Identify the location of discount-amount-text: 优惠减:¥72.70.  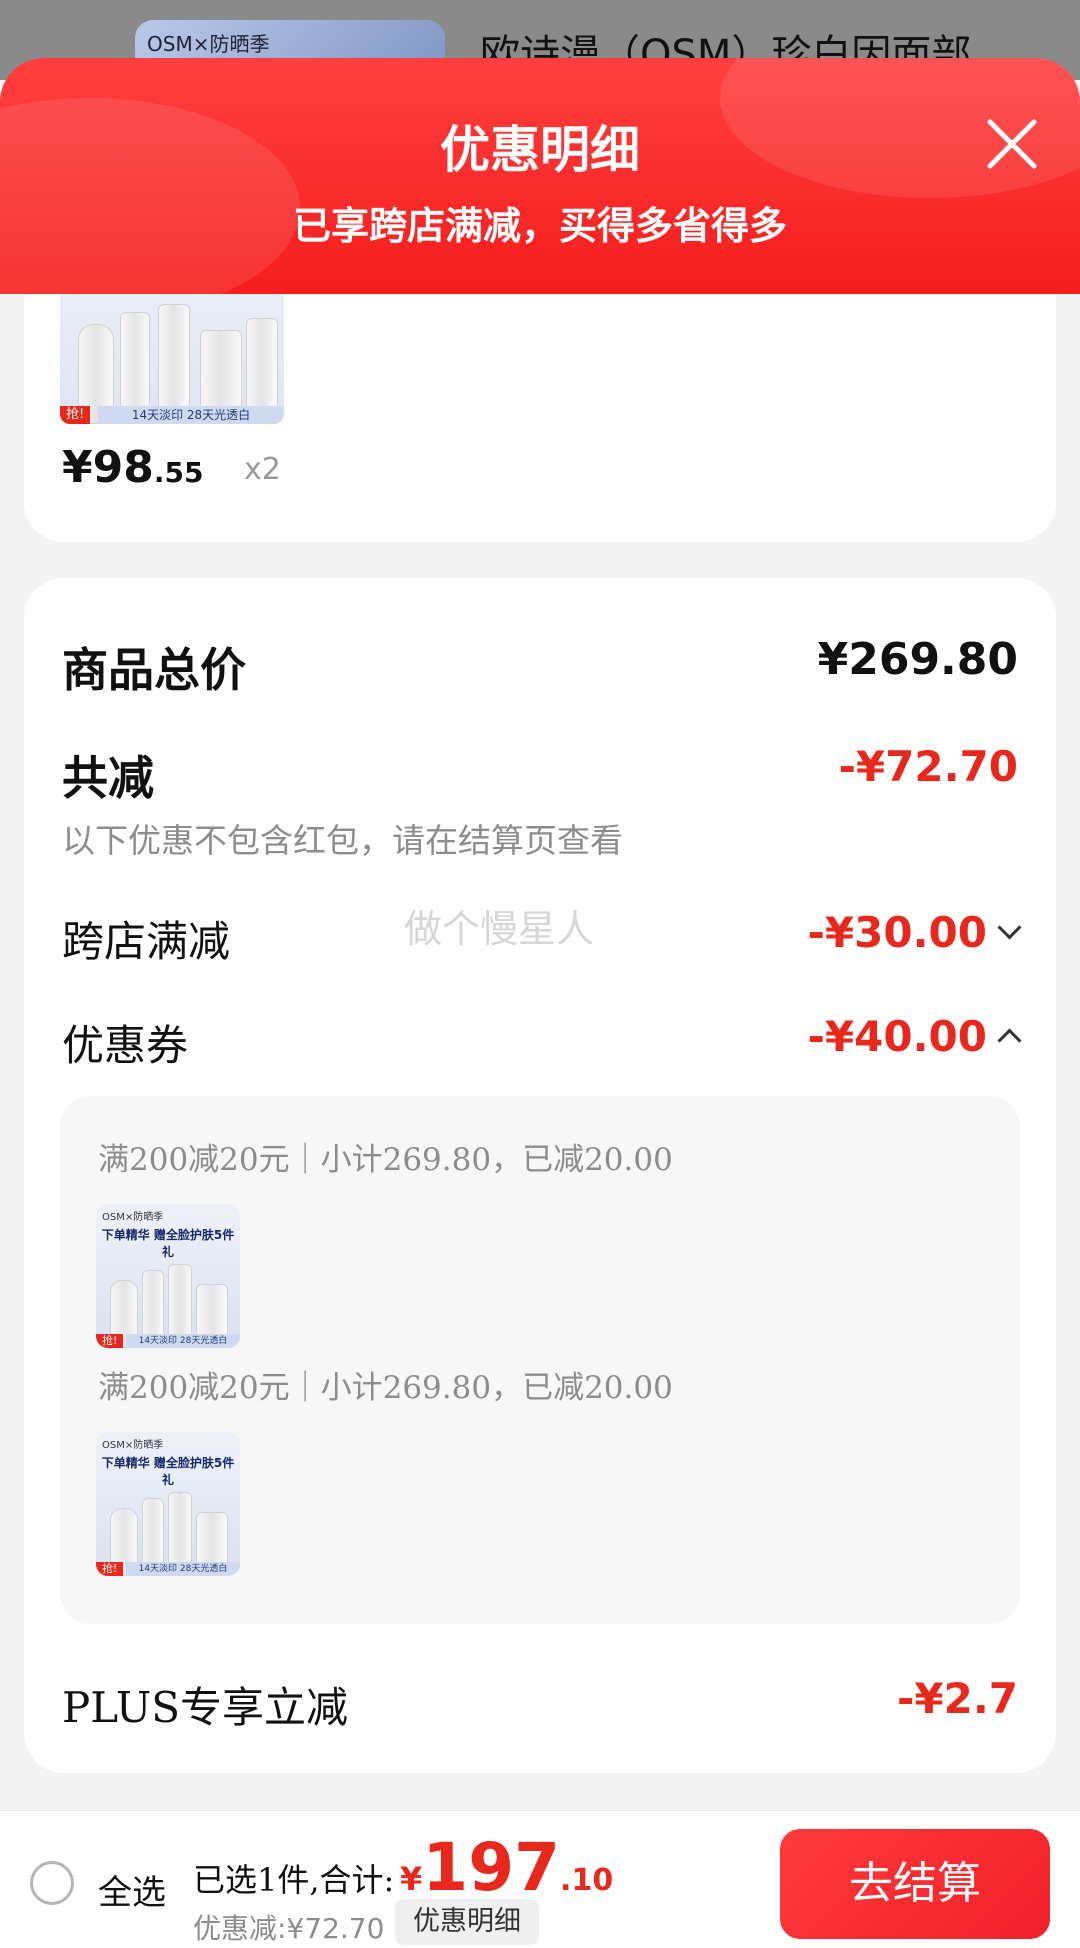
(289, 1928).